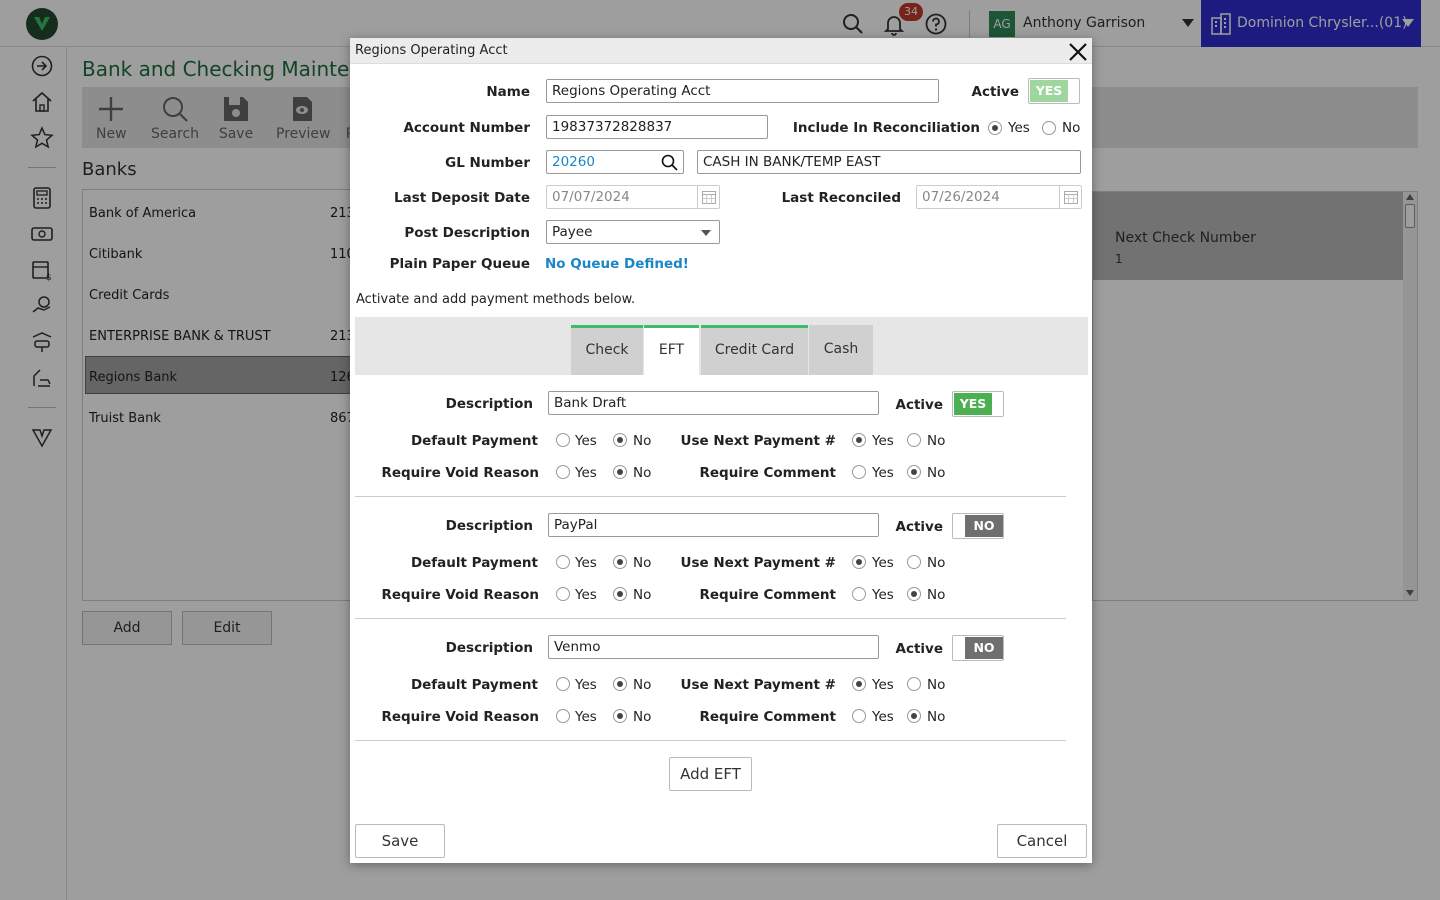 The height and width of the screenshot is (900, 1440). What do you see at coordinates (742, 91) in the screenshot?
I see `name-input` at bounding box center [742, 91].